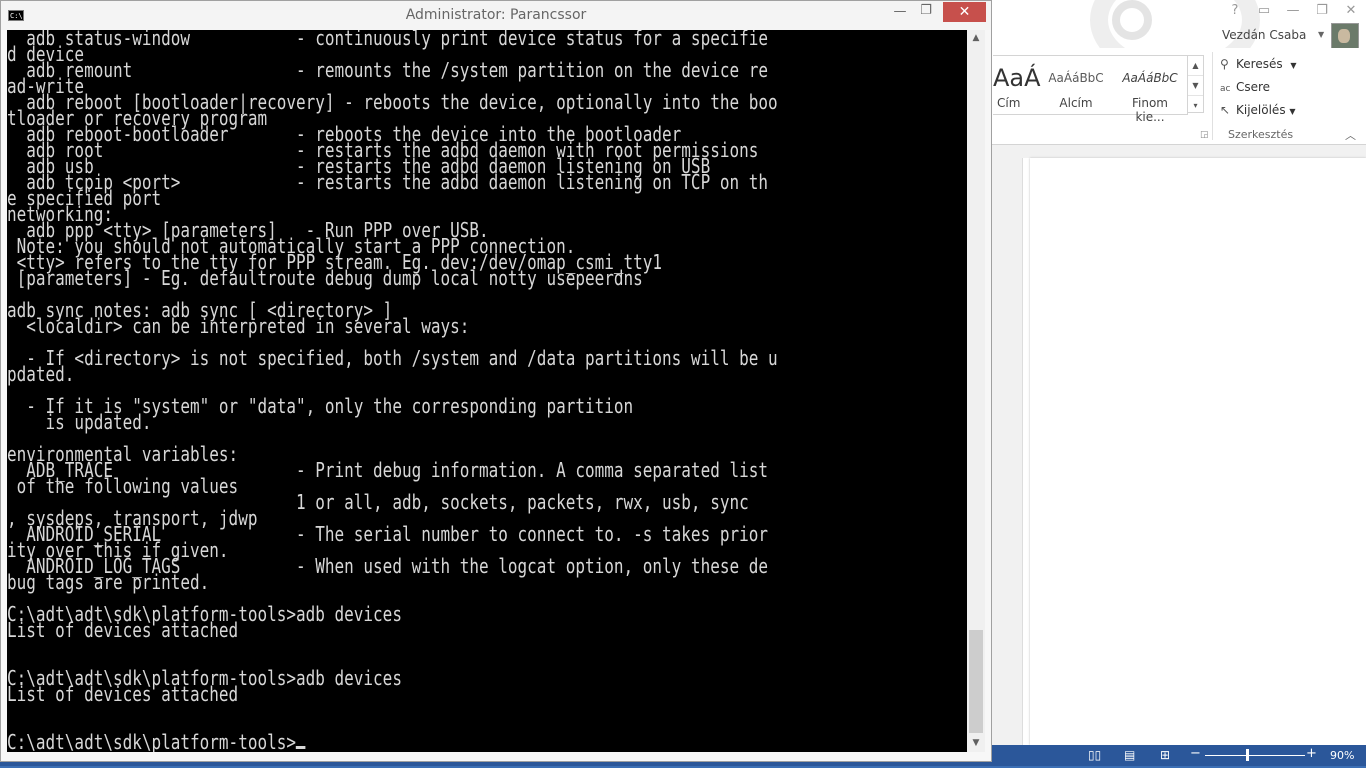  Describe the element at coordinates (1017, 78) in the screenshot. I see `style-title-sample: AaÁ` at that location.